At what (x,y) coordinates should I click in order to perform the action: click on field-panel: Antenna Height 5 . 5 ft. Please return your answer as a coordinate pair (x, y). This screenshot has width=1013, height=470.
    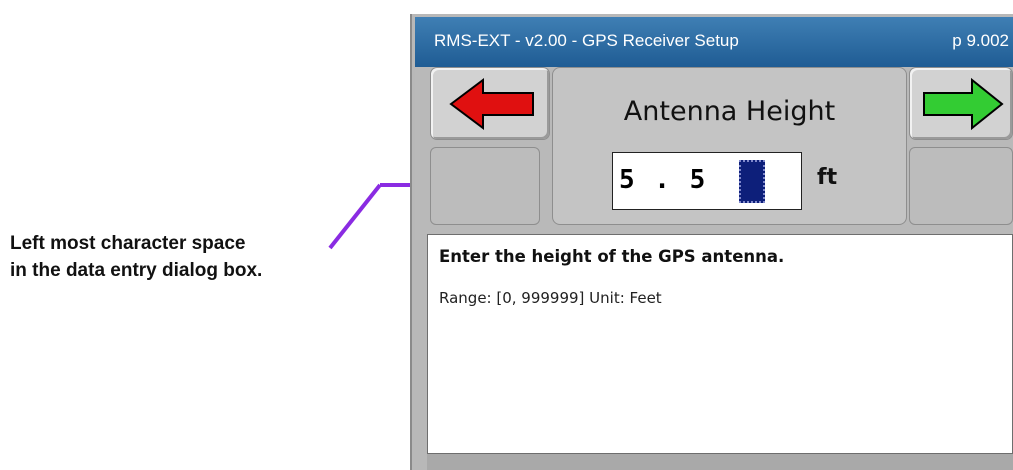
    Looking at the image, I should click on (729, 146).